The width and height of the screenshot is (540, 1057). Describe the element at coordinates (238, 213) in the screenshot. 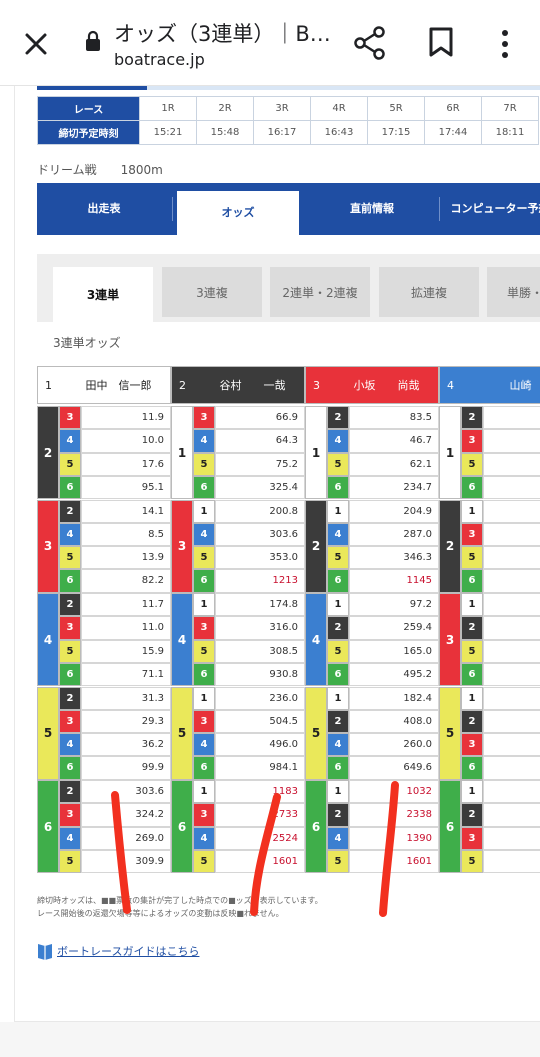

I see `tab-odds: オッズ` at that location.